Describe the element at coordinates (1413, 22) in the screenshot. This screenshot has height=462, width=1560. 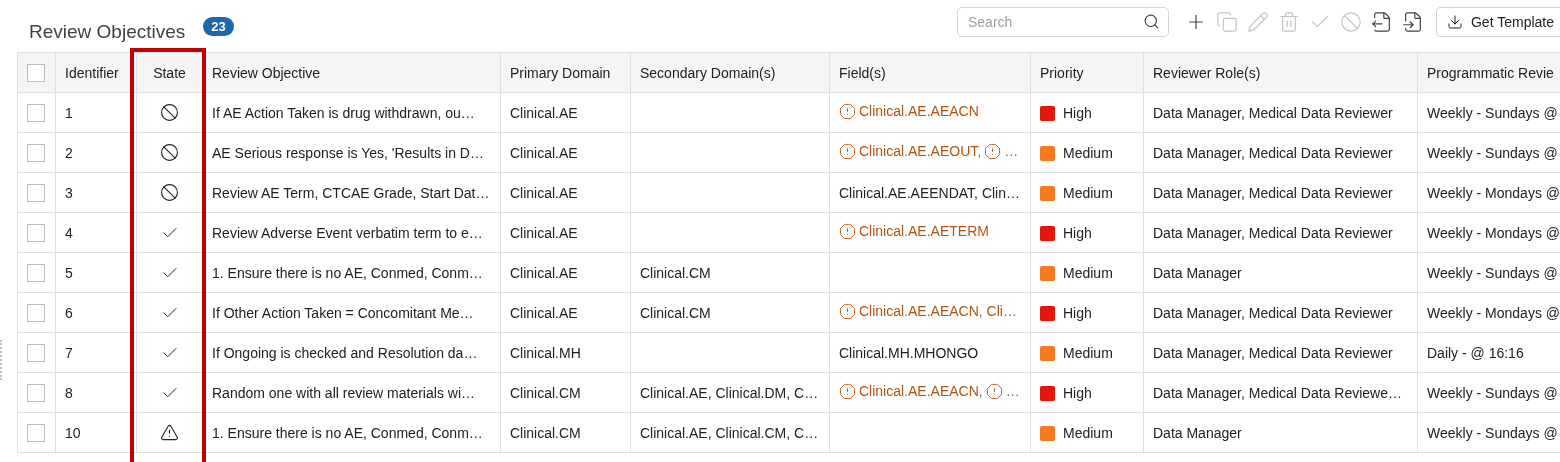
I see `file-import-icon` at that location.